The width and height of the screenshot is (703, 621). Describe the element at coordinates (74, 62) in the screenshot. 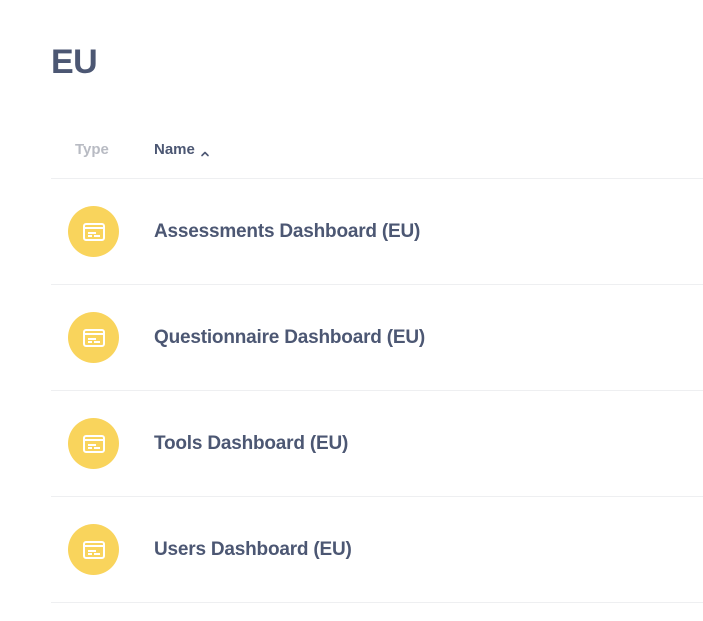

I see `page-title: EU` at that location.